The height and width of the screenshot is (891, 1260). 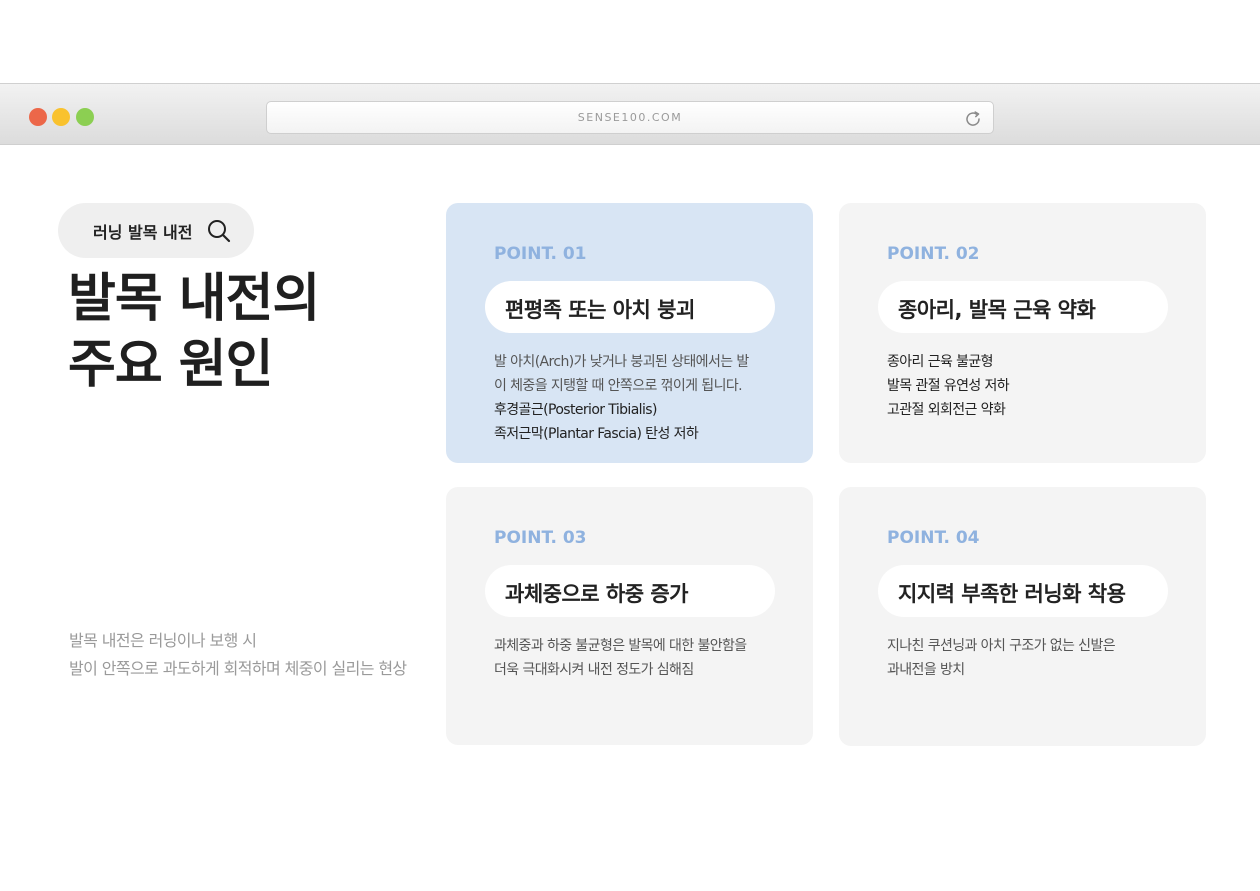 What do you see at coordinates (85, 117) in the screenshot?
I see `maximize-window-button` at bounding box center [85, 117].